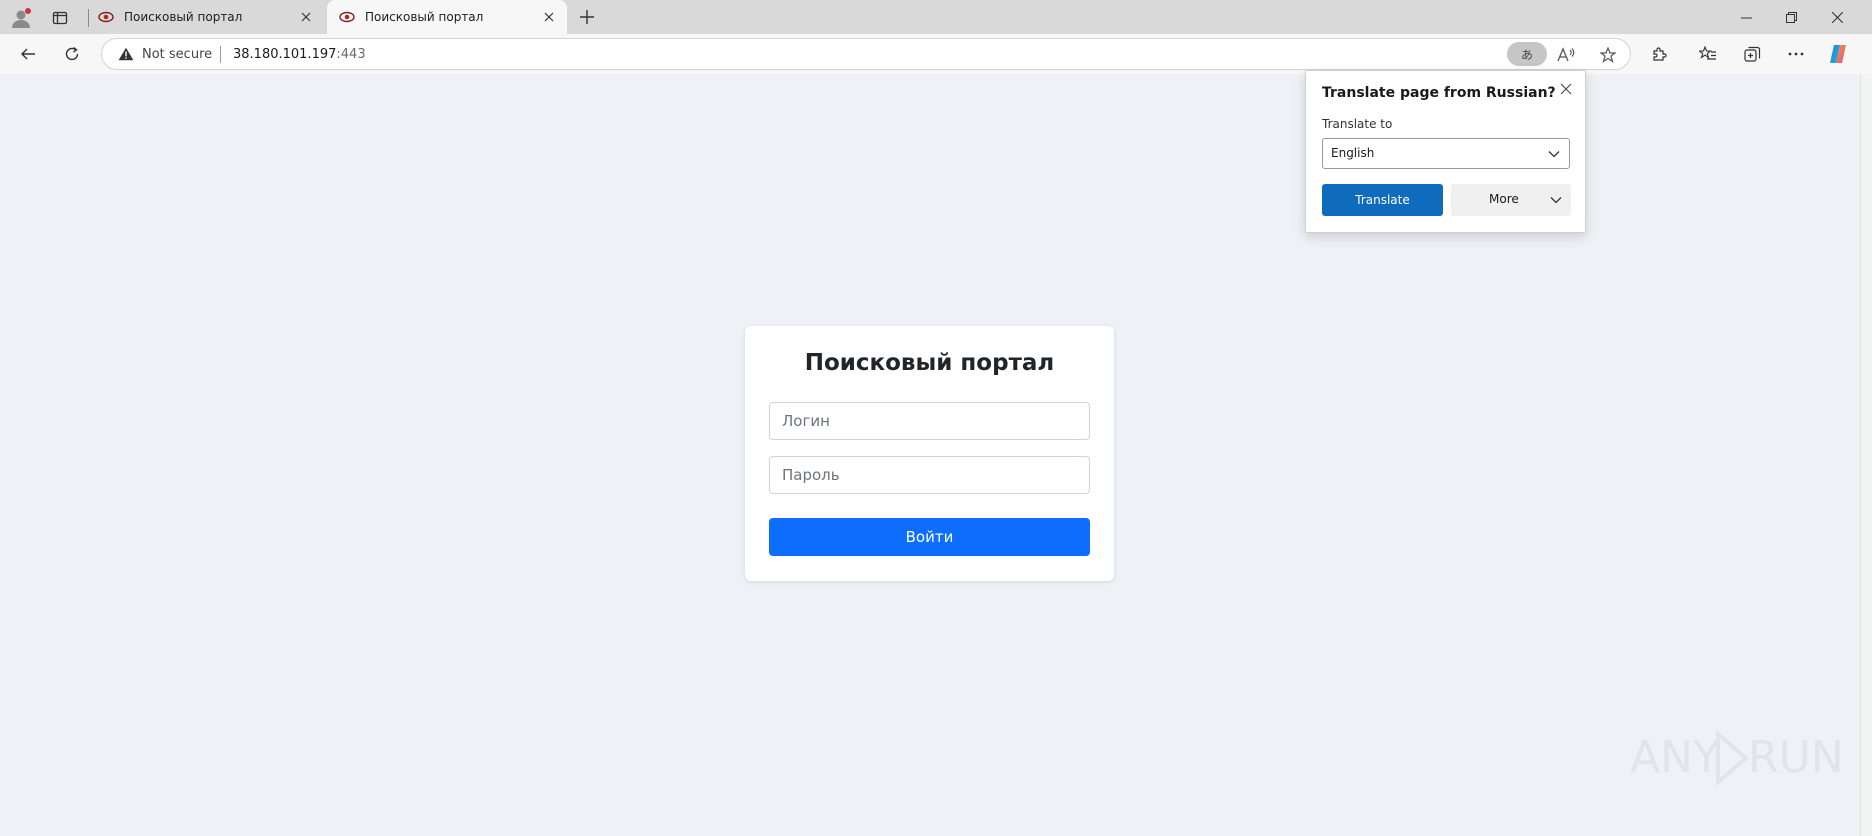 The image size is (1872, 836). Describe the element at coordinates (220, 54) in the screenshot. I see `url-separator` at that location.